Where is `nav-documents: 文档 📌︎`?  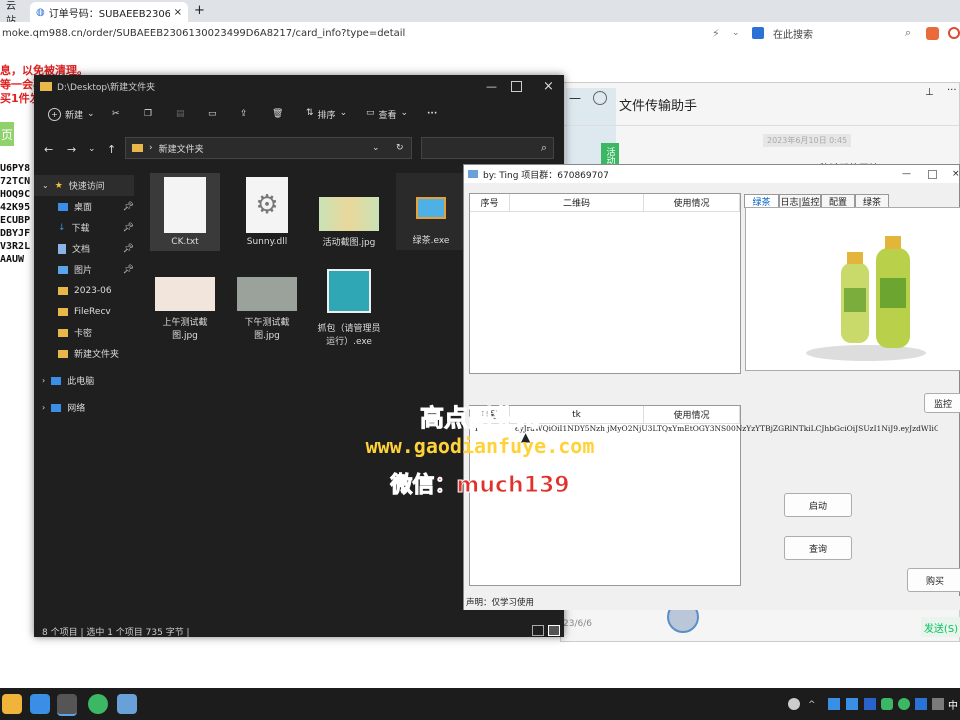 nav-documents: 文档 📌︎ is located at coordinates (84, 248).